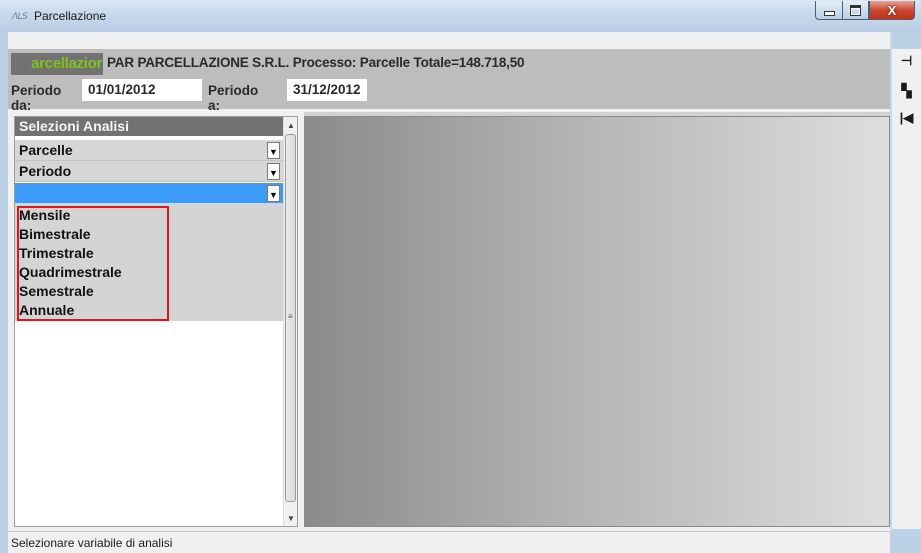 Image resolution: width=921 pixels, height=553 pixels. I want to click on maximize-icon, so click(855, 10).